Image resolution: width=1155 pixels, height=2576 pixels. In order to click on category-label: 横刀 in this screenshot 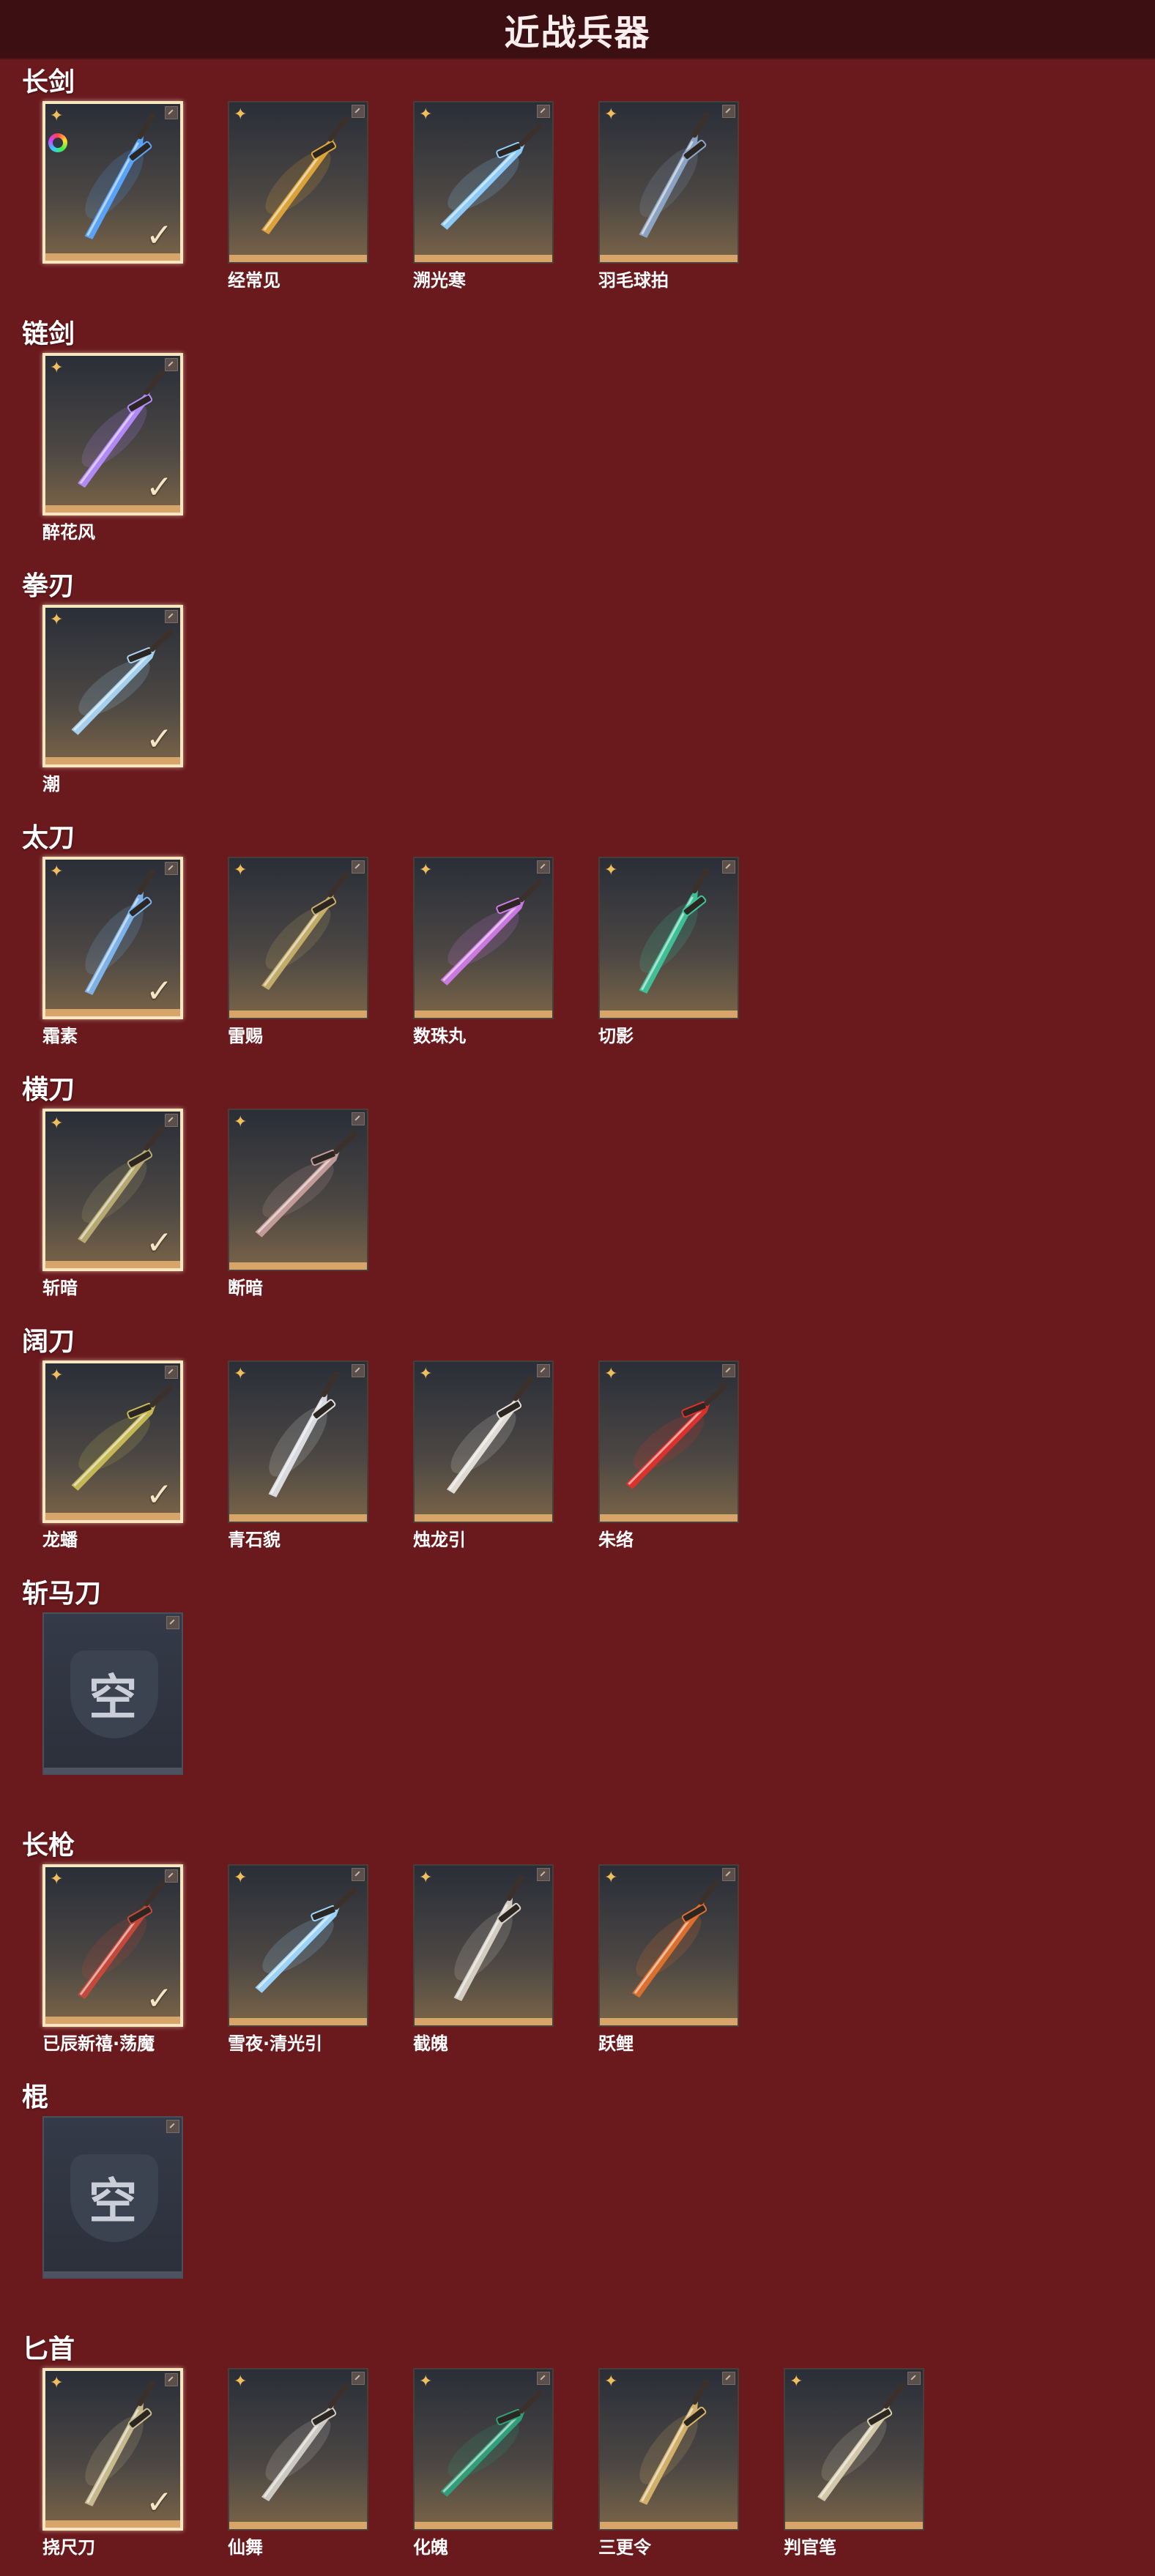, I will do `click(48, 1090)`.